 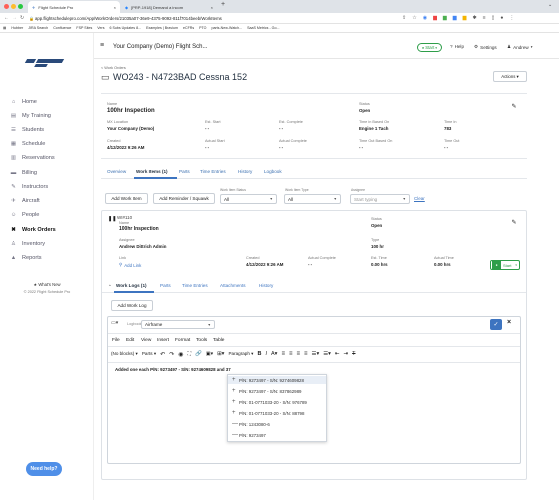 What do you see at coordinates (201, 340) in the screenshot?
I see `menu-tools: Tools` at bounding box center [201, 340].